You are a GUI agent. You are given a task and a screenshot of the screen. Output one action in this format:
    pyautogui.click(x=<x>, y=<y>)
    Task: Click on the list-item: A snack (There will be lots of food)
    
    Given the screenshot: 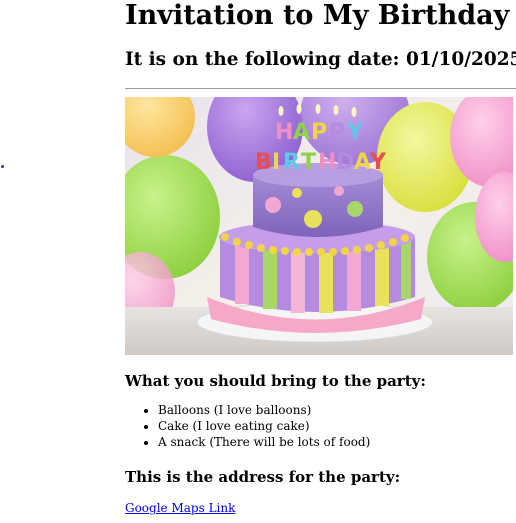 What is the action you would take?
    pyautogui.click(x=264, y=442)
    